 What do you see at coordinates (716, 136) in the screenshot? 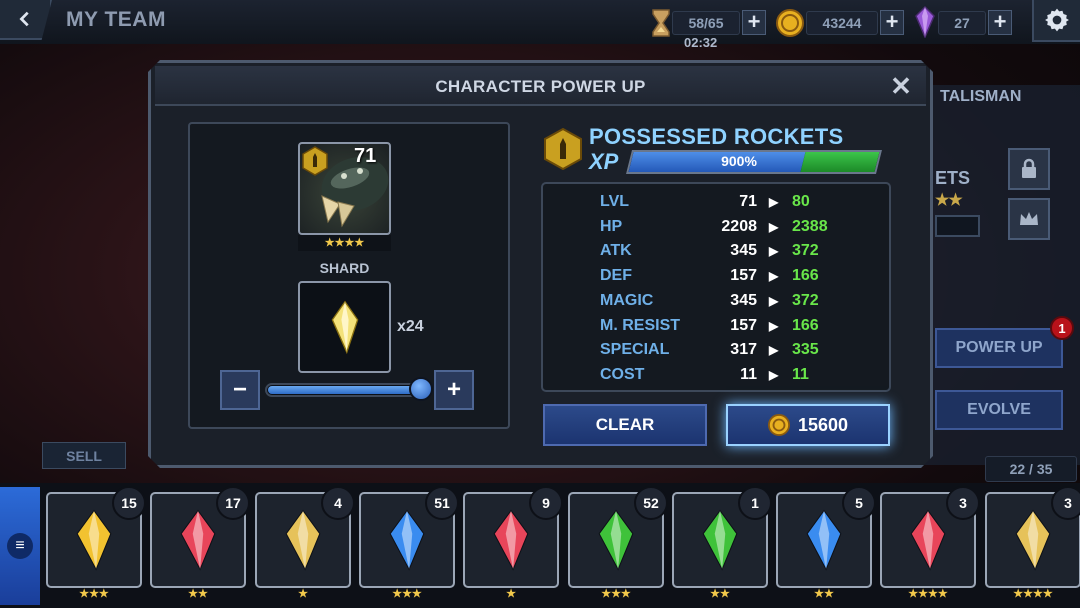
I see `character-name: POSSESSED ROCKETS` at bounding box center [716, 136].